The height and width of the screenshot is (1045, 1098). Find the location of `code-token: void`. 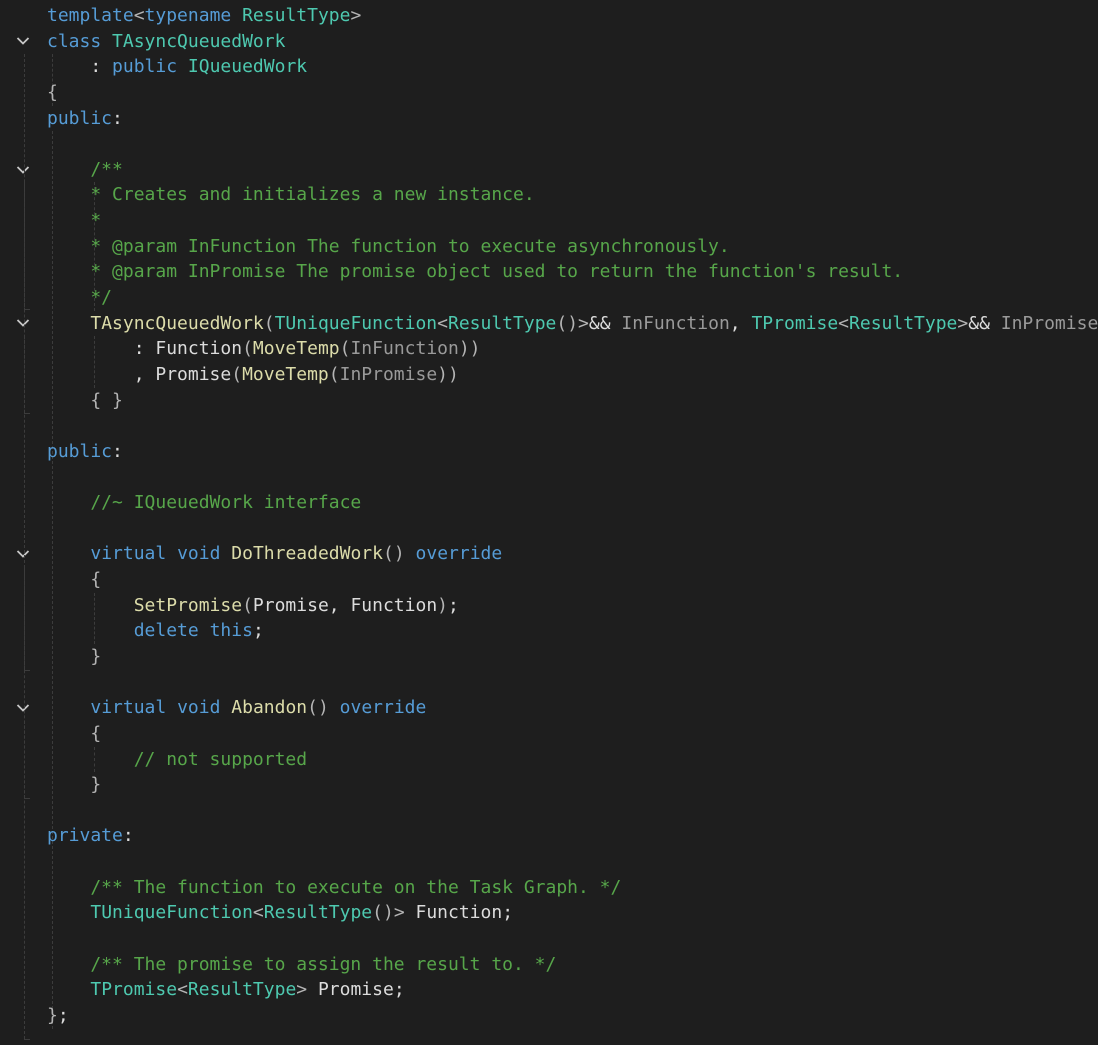

code-token: void is located at coordinates (199, 708).